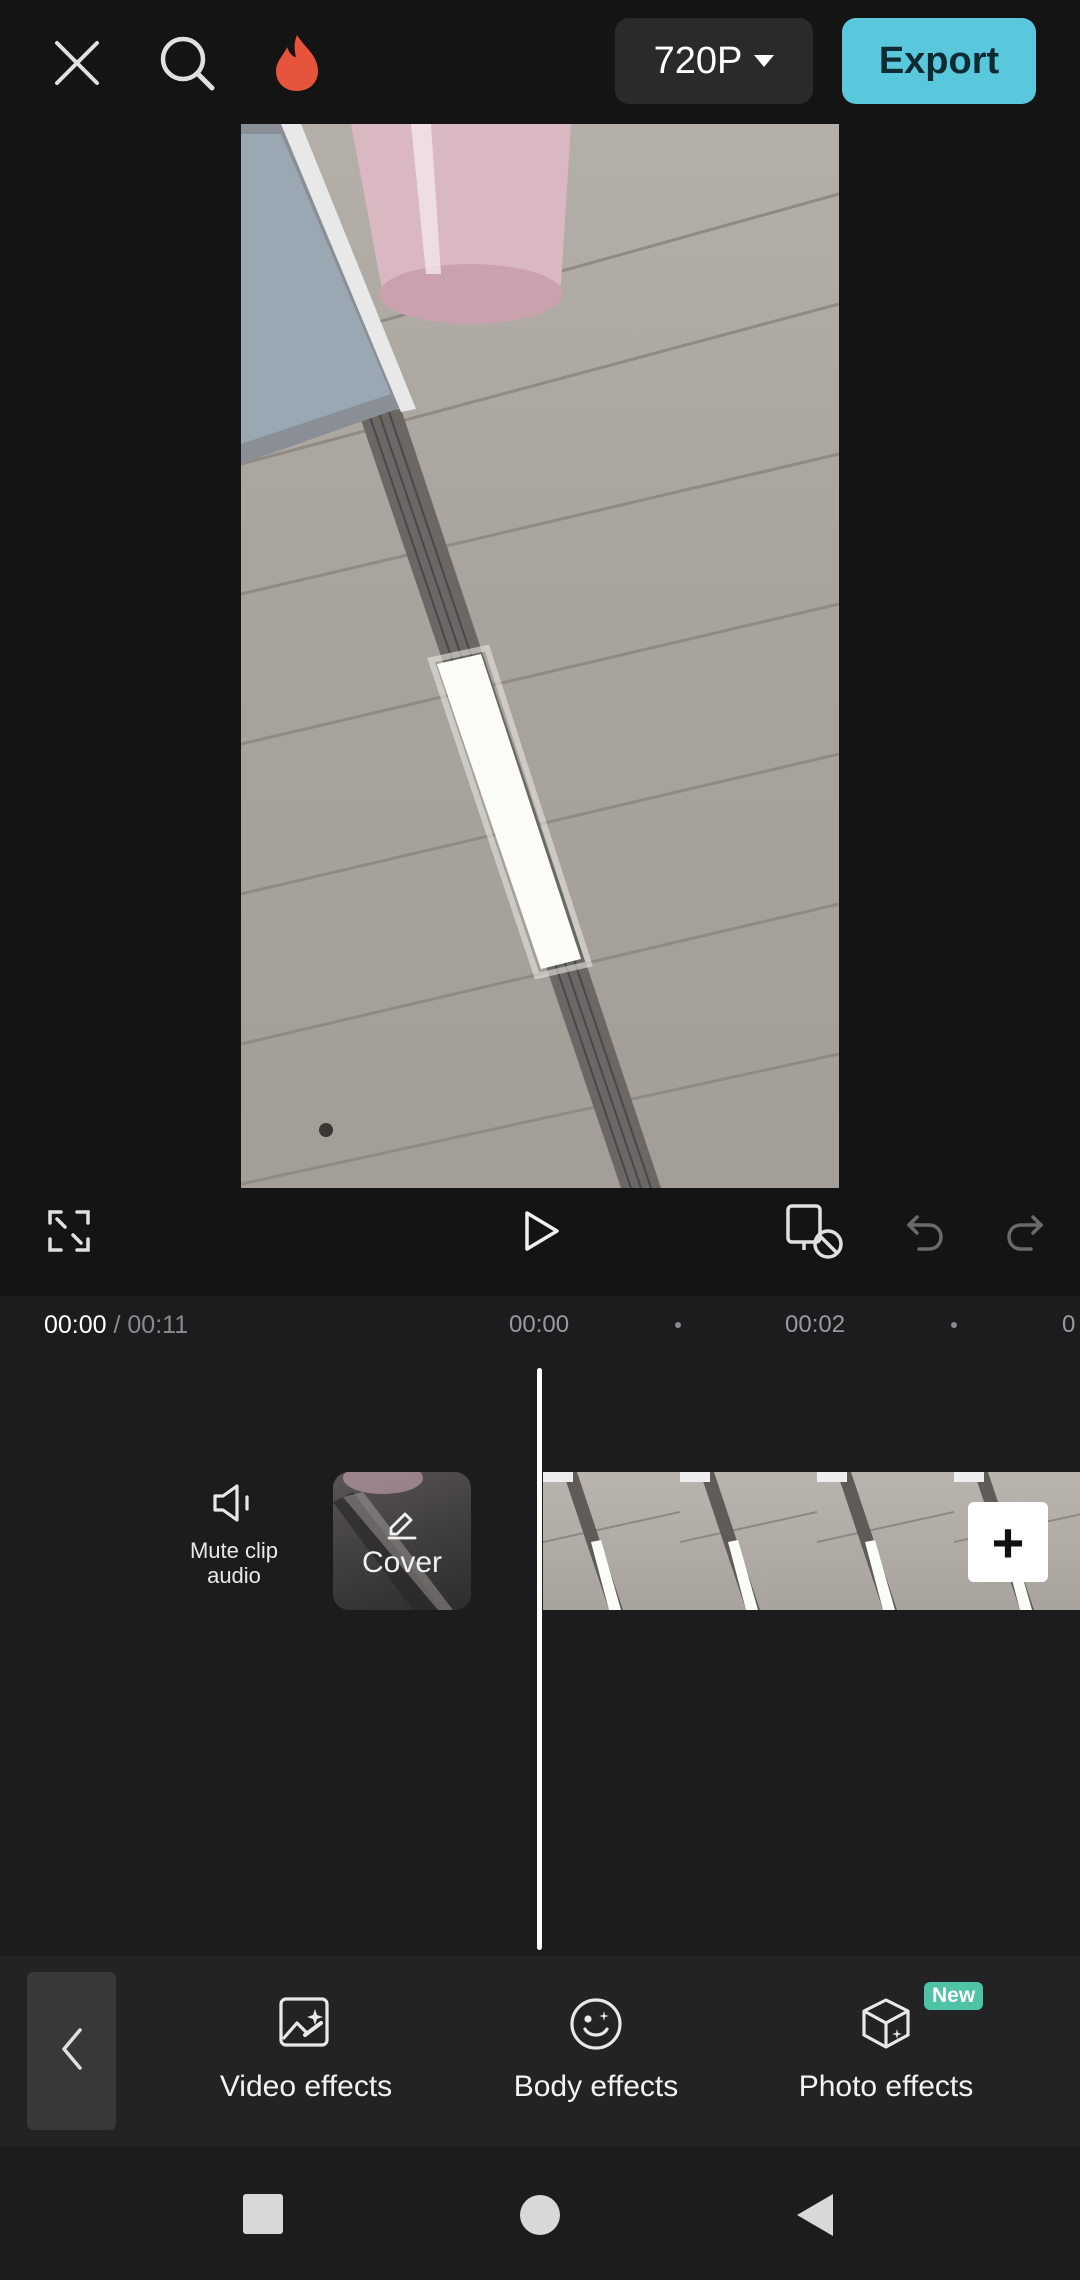  Describe the element at coordinates (764, 61) in the screenshot. I see `chevron-down-icon` at that location.